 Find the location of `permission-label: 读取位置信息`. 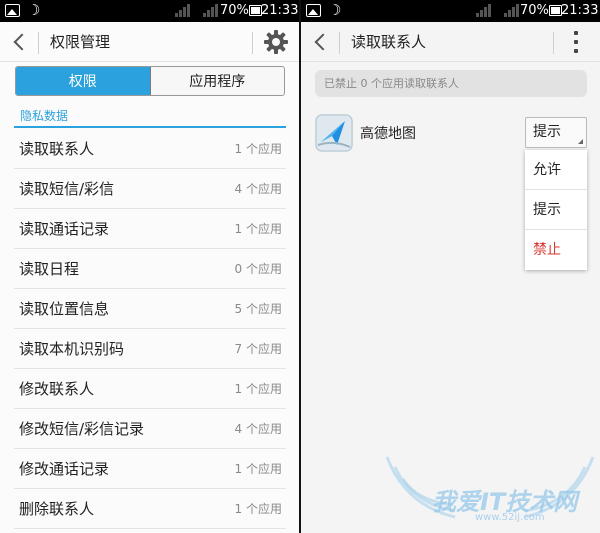

permission-label: 读取位置信息 is located at coordinates (64, 309).